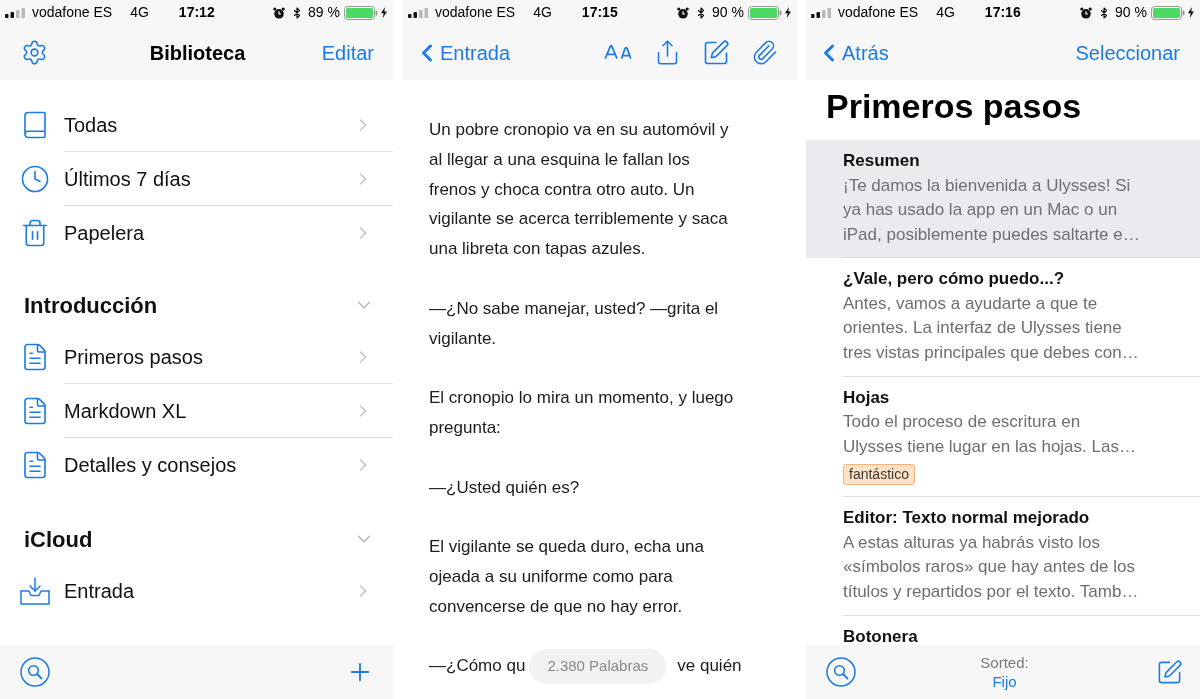 This screenshot has width=1200, height=699. I want to click on section-header: Introducción, so click(196, 305).